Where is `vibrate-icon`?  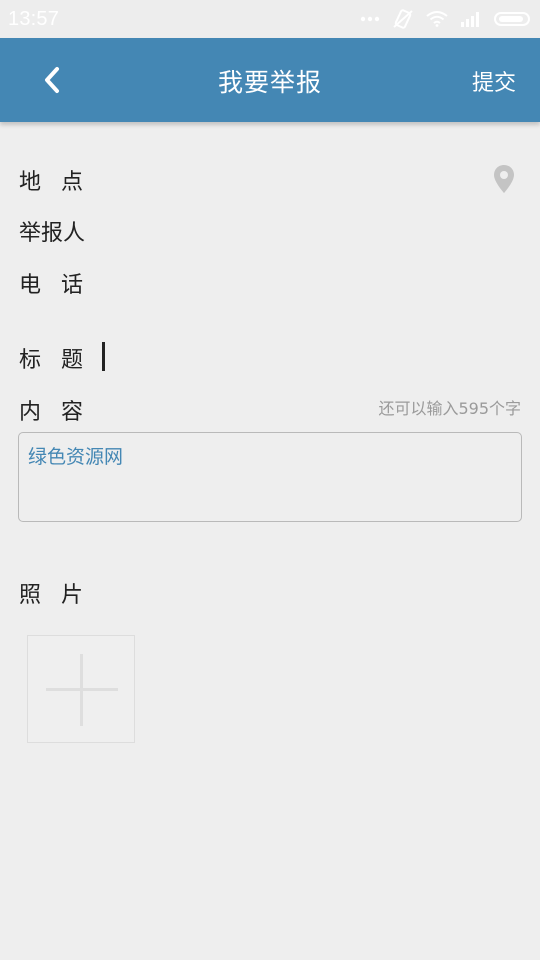
vibrate-icon is located at coordinates (403, 19).